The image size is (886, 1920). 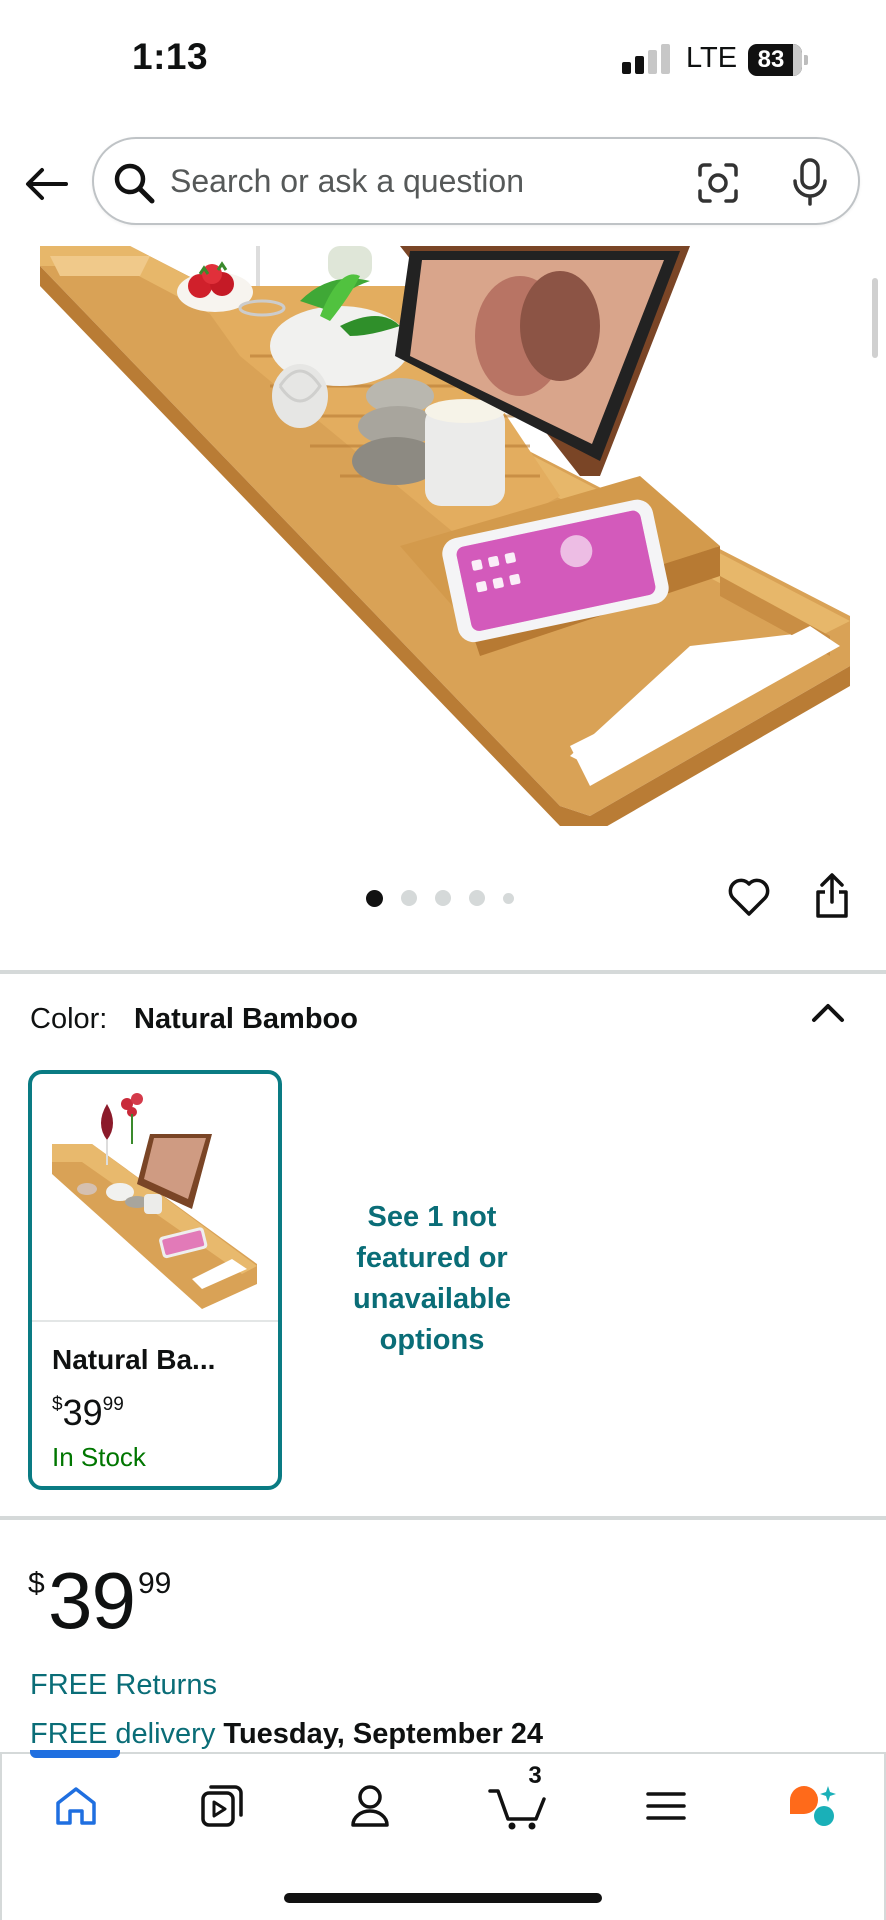 I want to click on nav-home, so click(x=76, y=1806).